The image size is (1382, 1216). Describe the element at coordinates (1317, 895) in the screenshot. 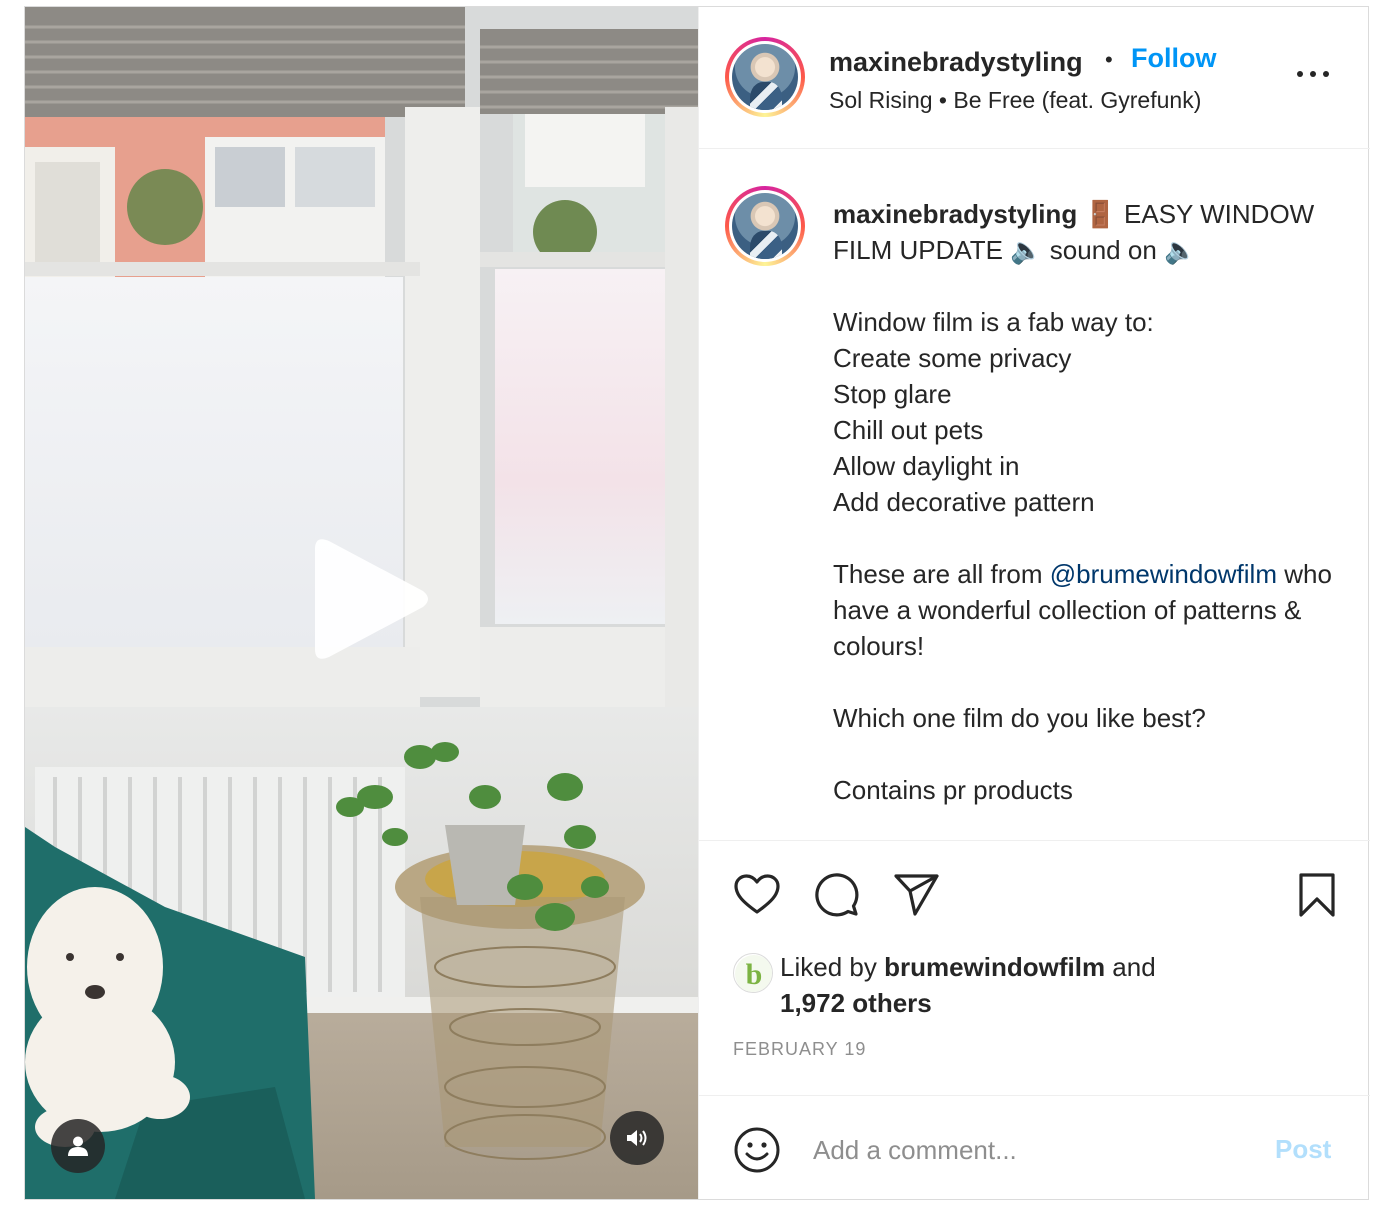

I see `bookmark-icon` at that location.